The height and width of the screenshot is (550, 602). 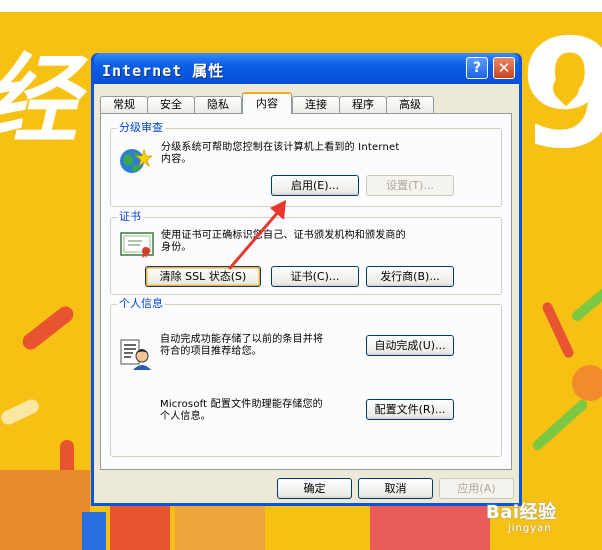 I want to click on window-title: Internet 属性, so click(x=163, y=71).